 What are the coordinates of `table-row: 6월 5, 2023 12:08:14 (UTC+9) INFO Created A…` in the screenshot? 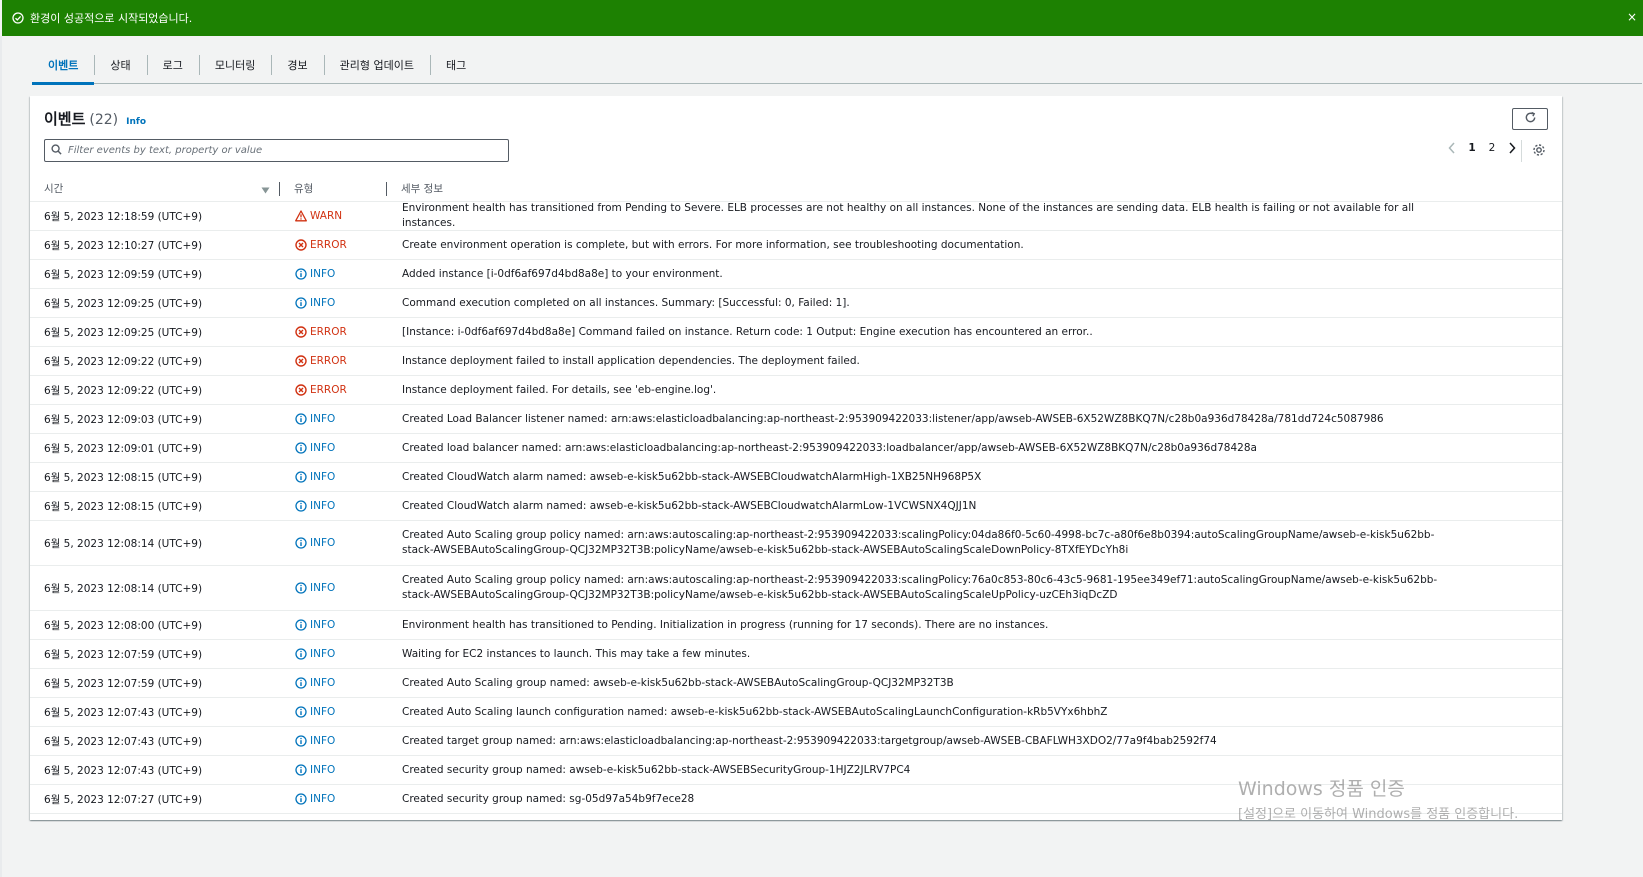 It's located at (796, 588).